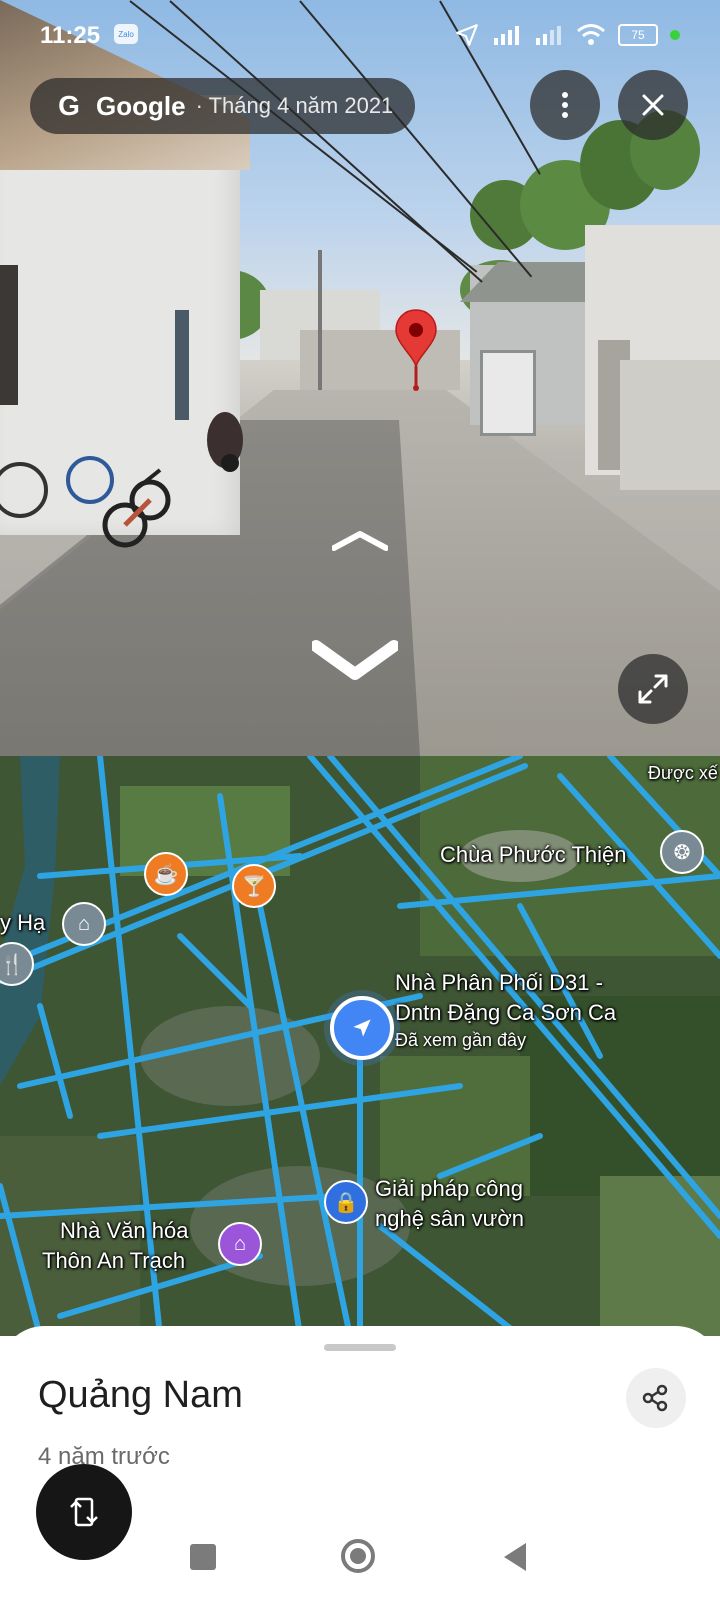  I want to click on recents-icon, so click(203, 1557).